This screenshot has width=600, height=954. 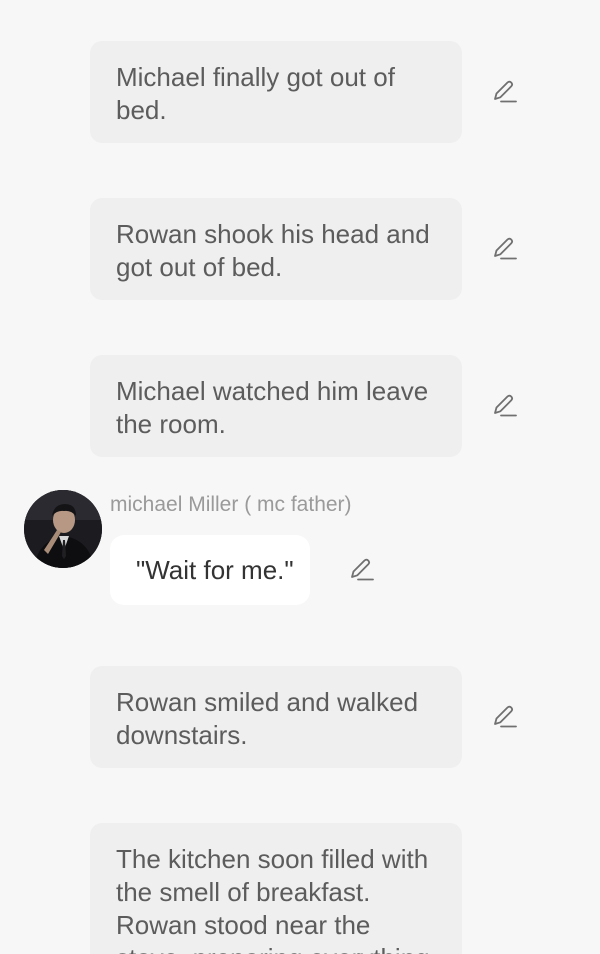 I want to click on narration-bubble: Rowan shook his head and got out of bed., so click(x=276, y=249).